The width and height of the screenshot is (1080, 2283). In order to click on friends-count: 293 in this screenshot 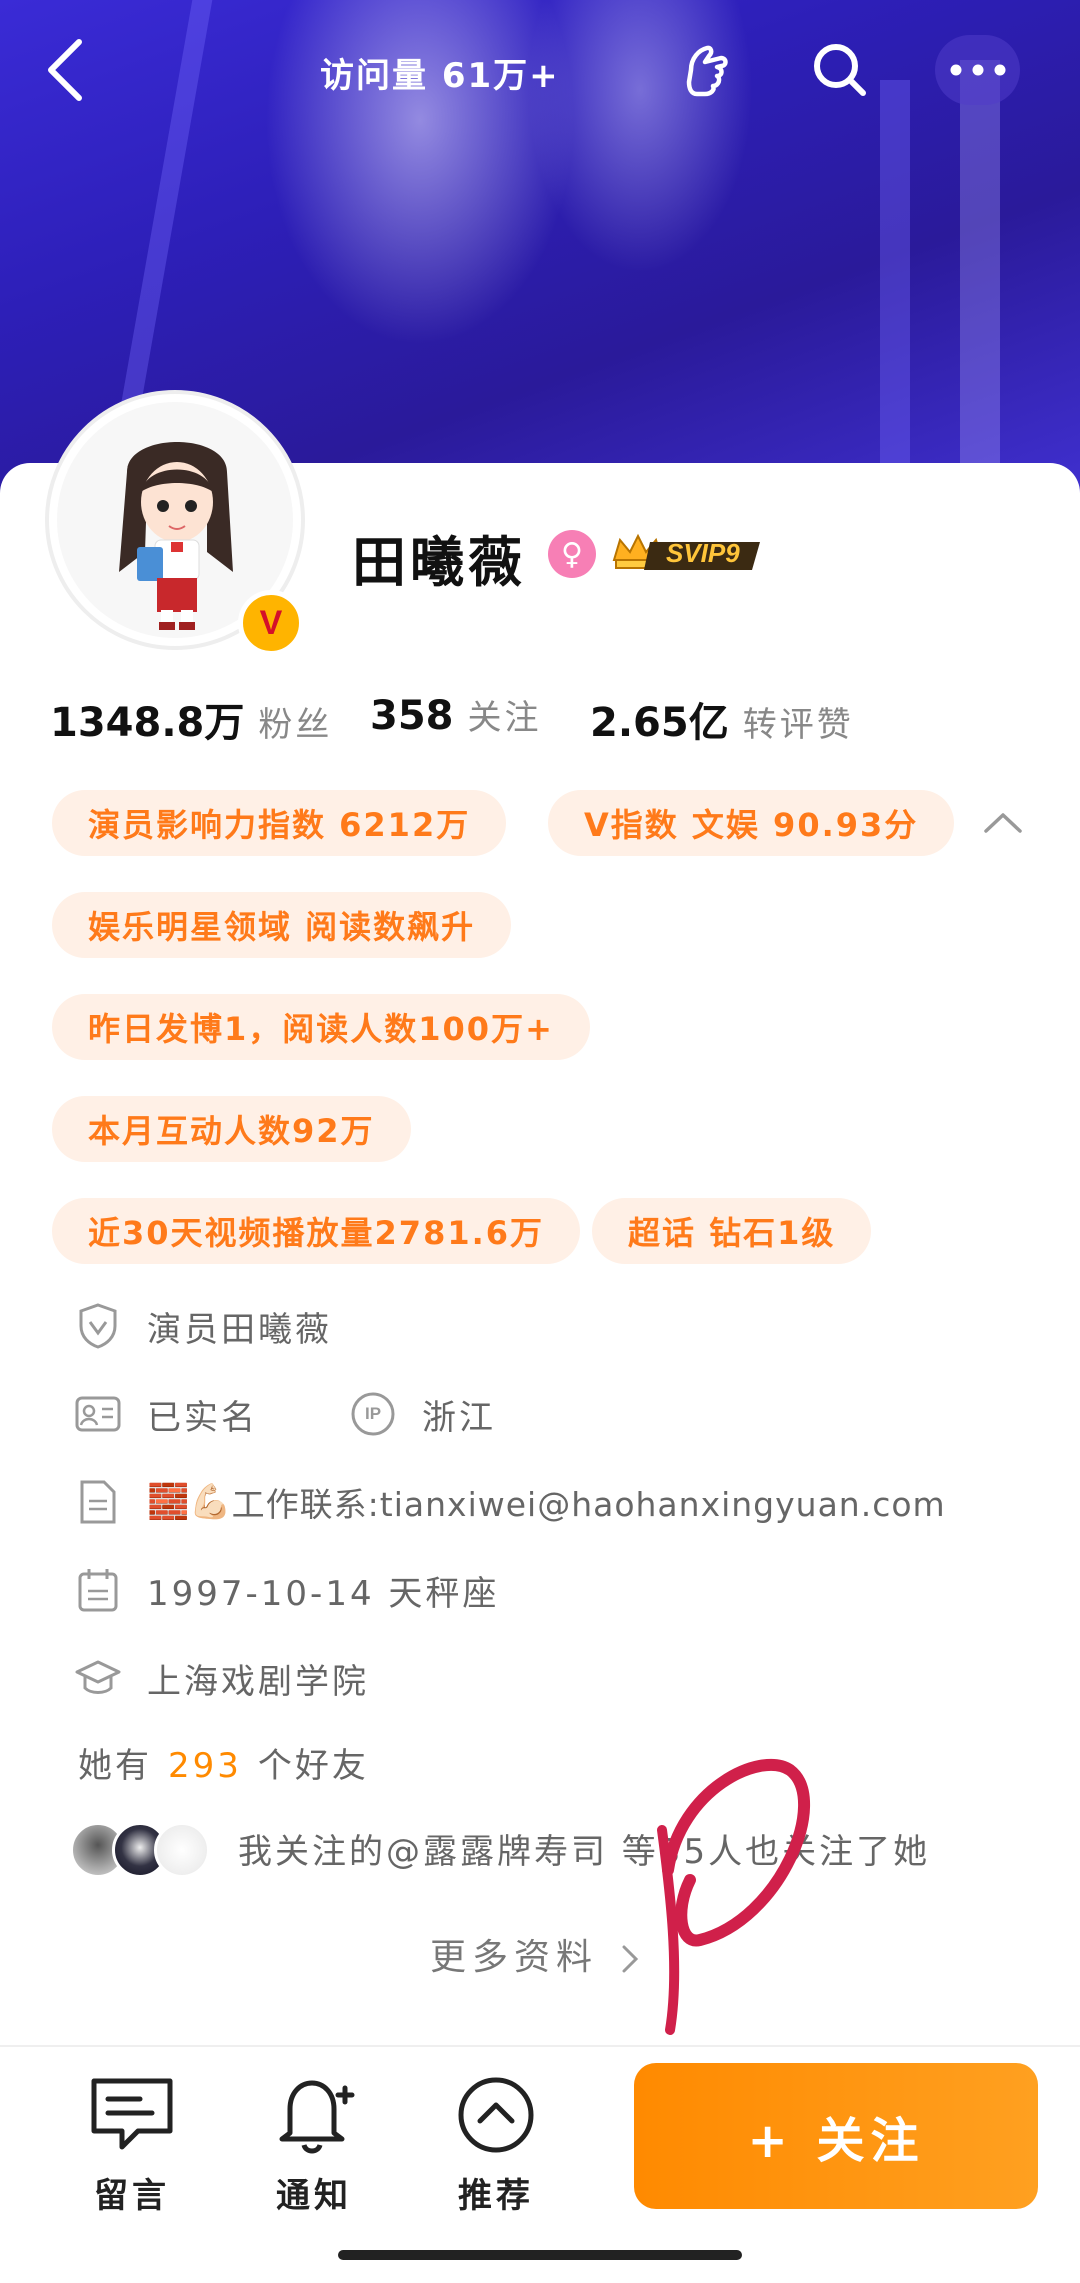, I will do `click(205, 1766)`.